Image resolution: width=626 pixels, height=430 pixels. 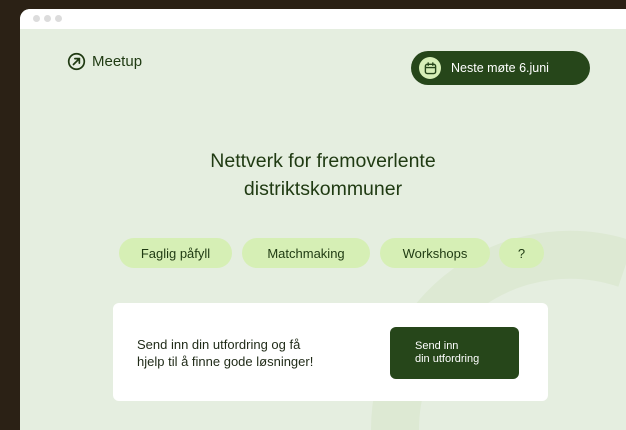 I want to click on chip-faglig-pafyll: Faglig påfyll, so click(x=175, y=253).